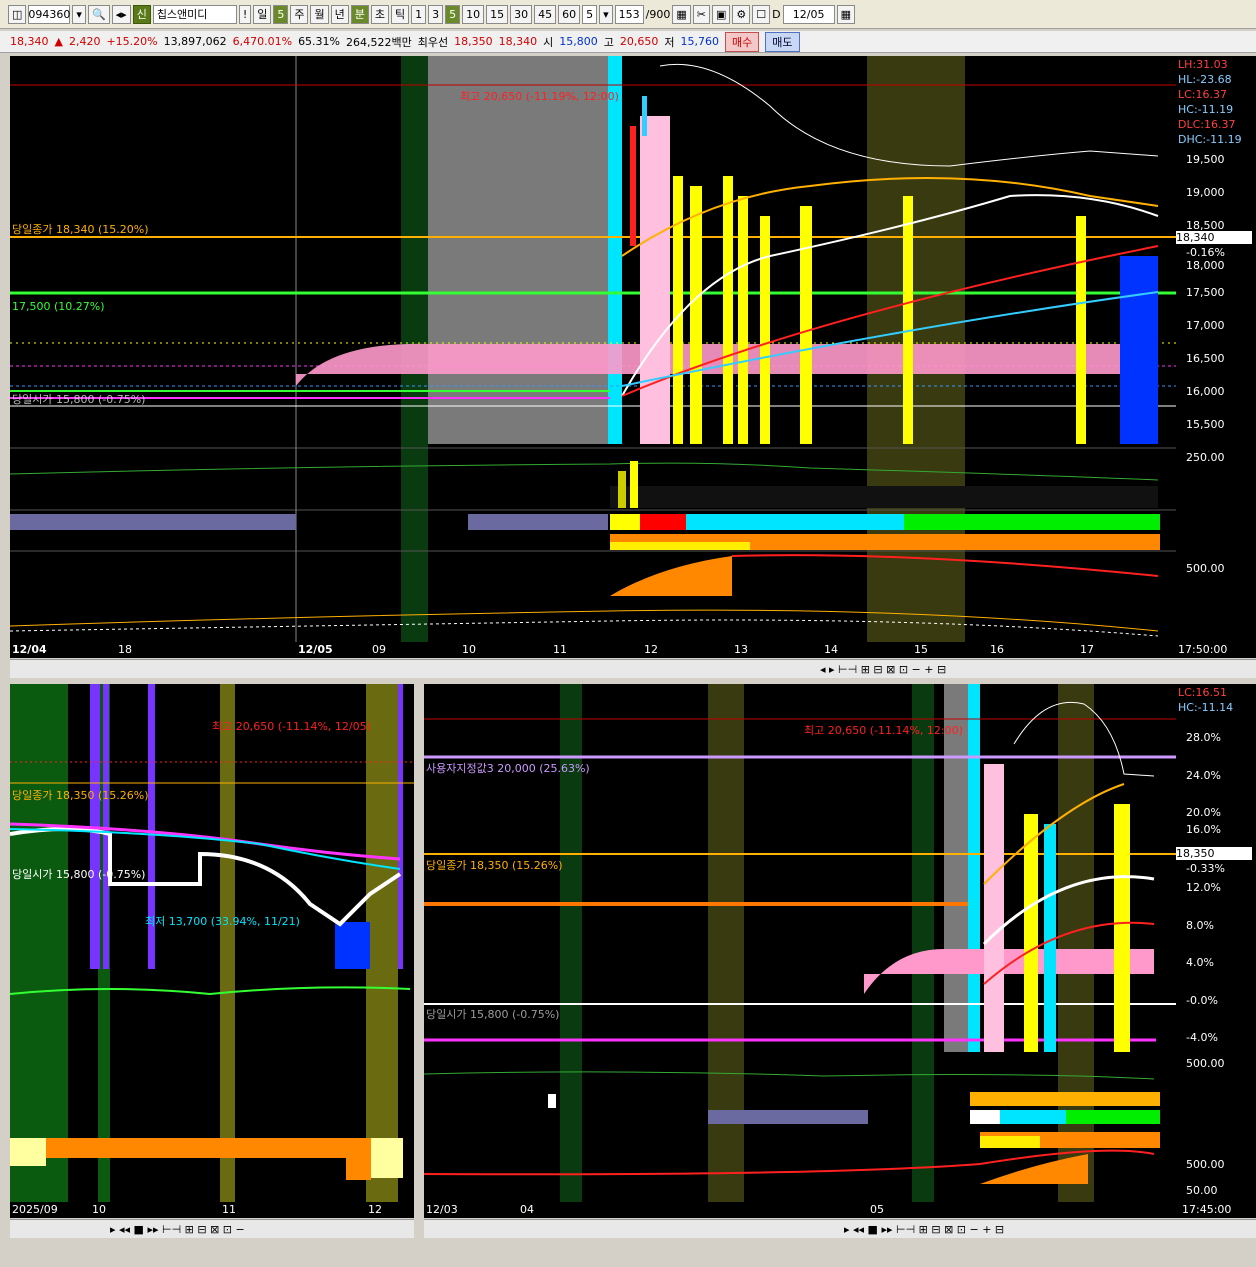  I want to click on period-day-count: 5, so click(281, 14).